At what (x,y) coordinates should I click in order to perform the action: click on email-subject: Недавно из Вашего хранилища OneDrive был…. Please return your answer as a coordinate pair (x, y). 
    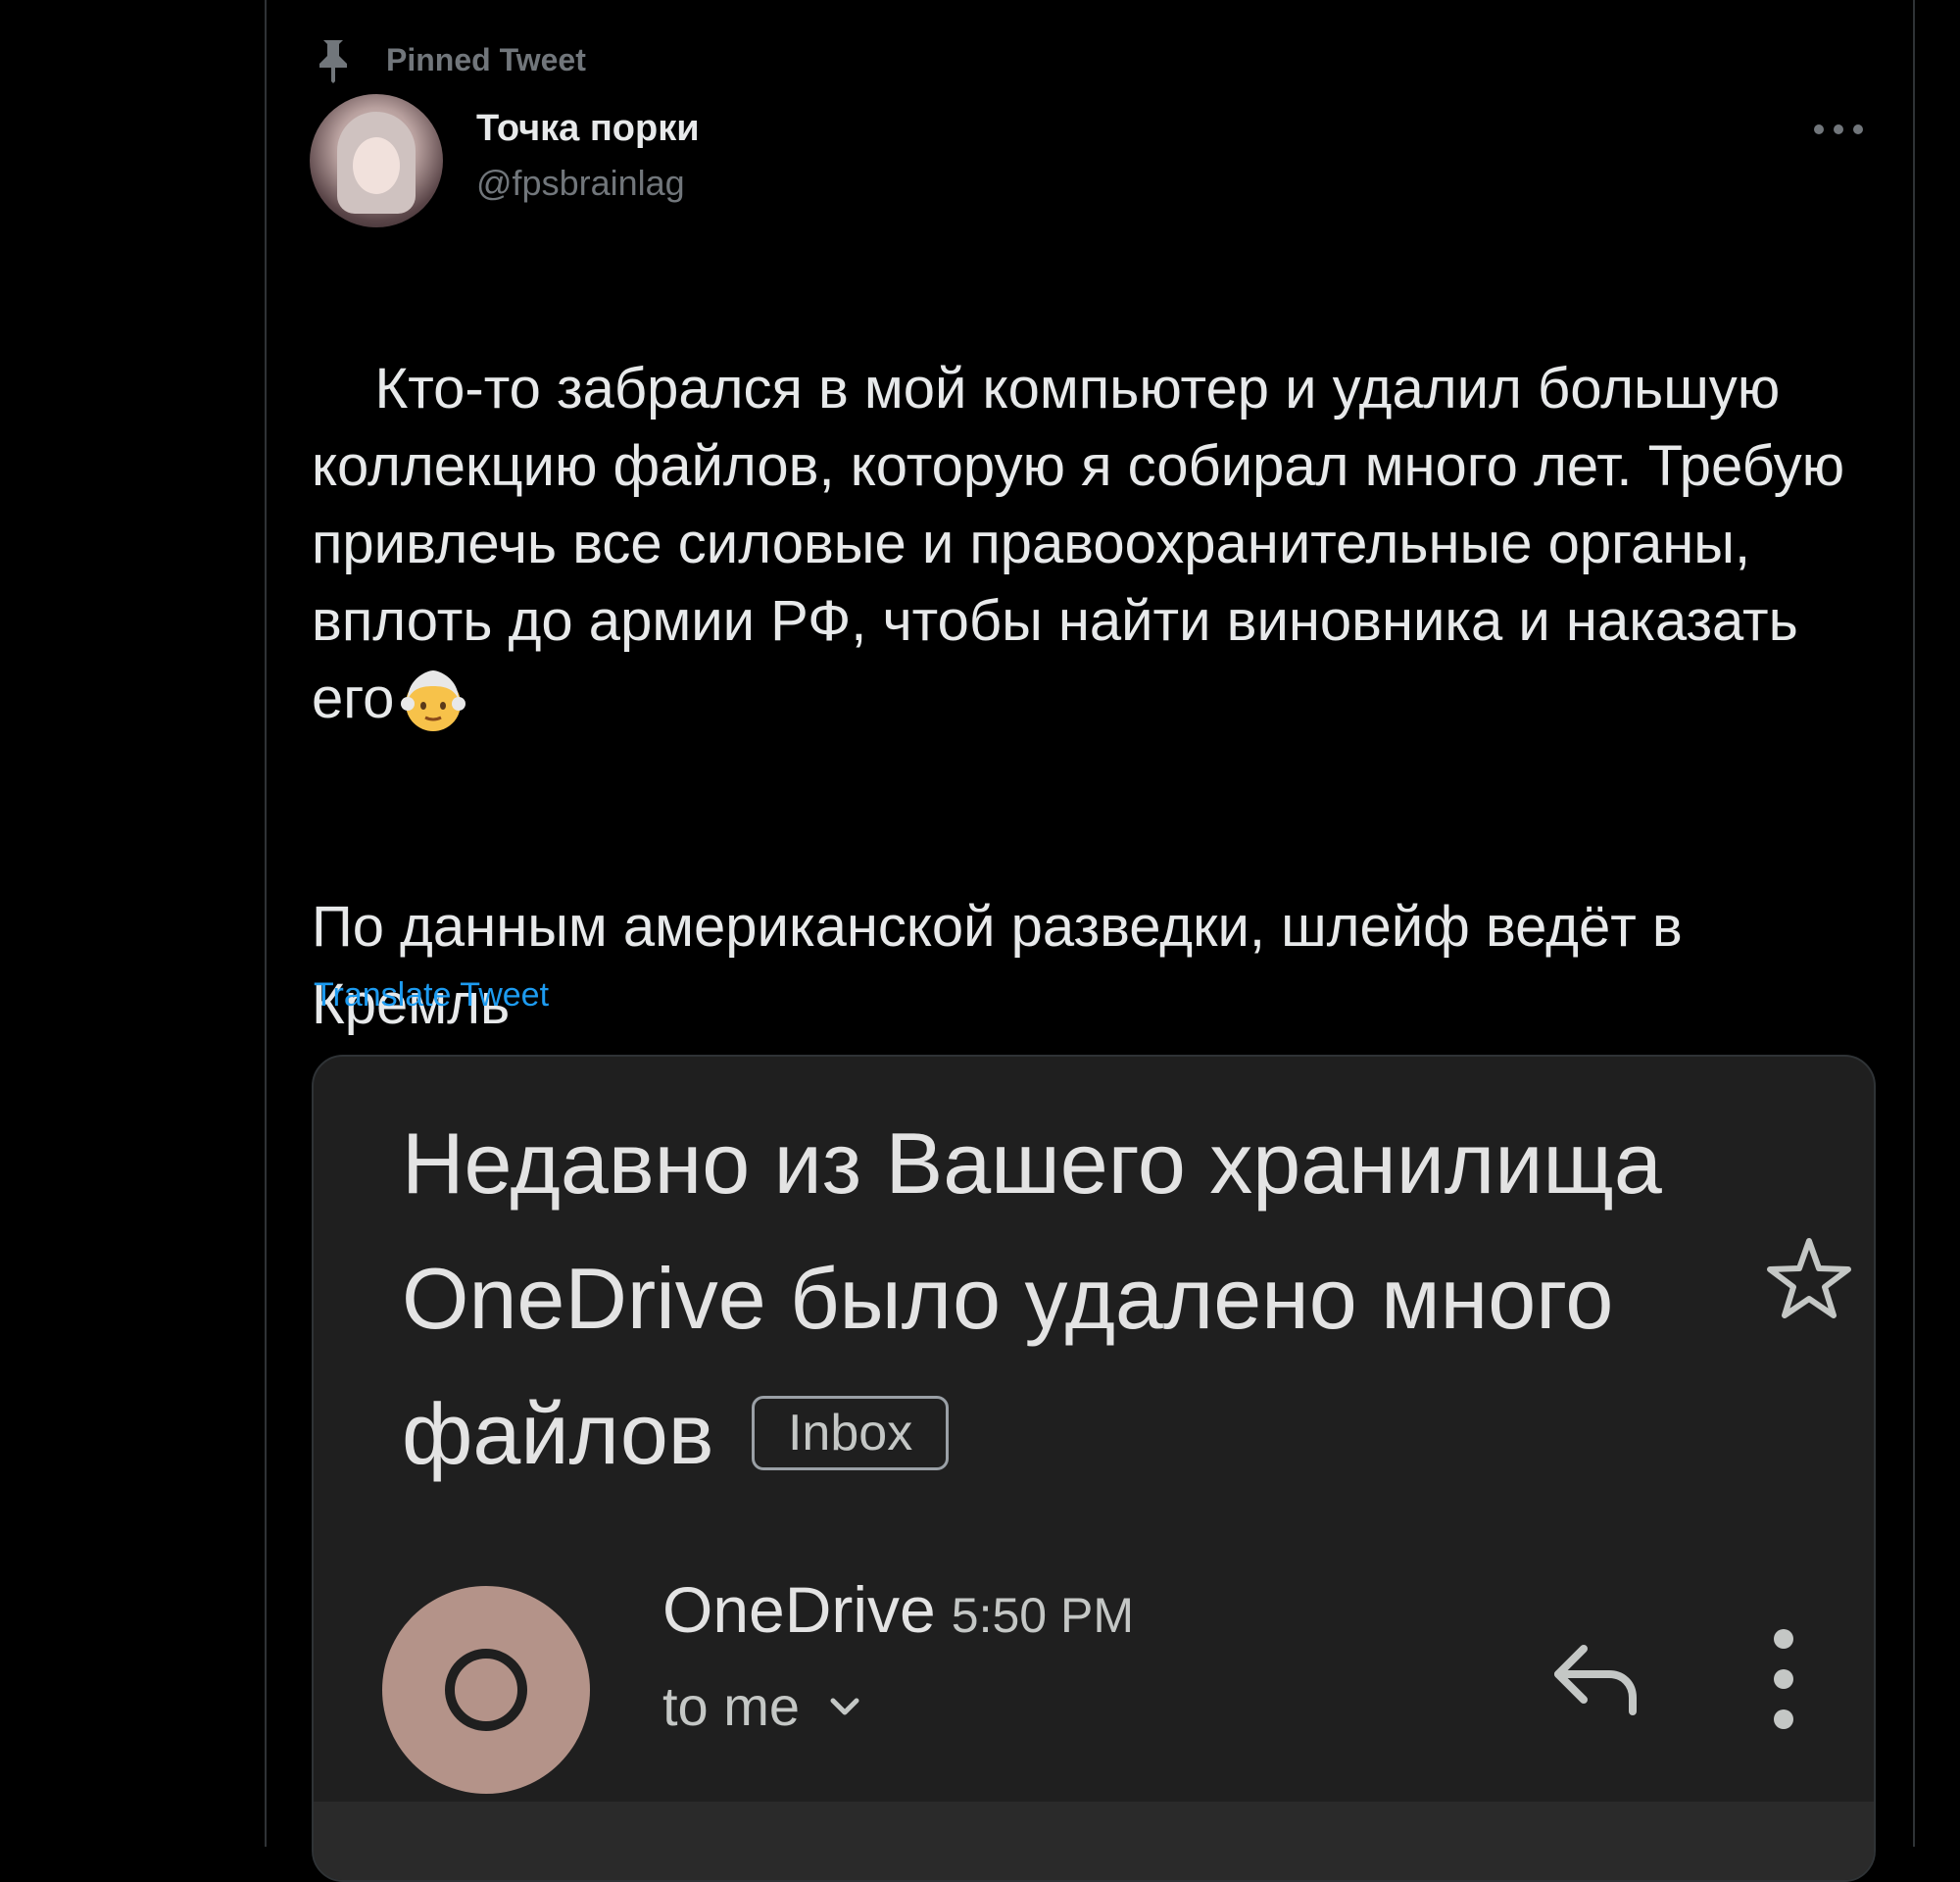
    Looking at the image, I should click on (1039, 1299).